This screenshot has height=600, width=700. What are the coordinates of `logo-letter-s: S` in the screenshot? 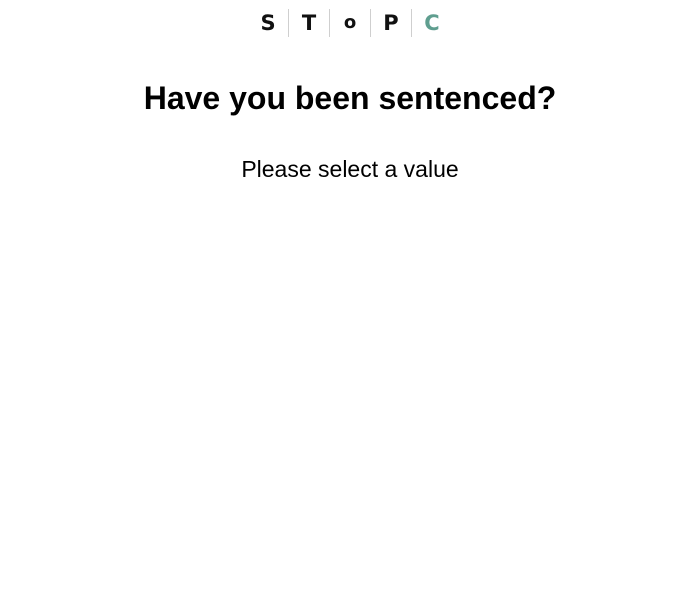 It's located at (268, 23).